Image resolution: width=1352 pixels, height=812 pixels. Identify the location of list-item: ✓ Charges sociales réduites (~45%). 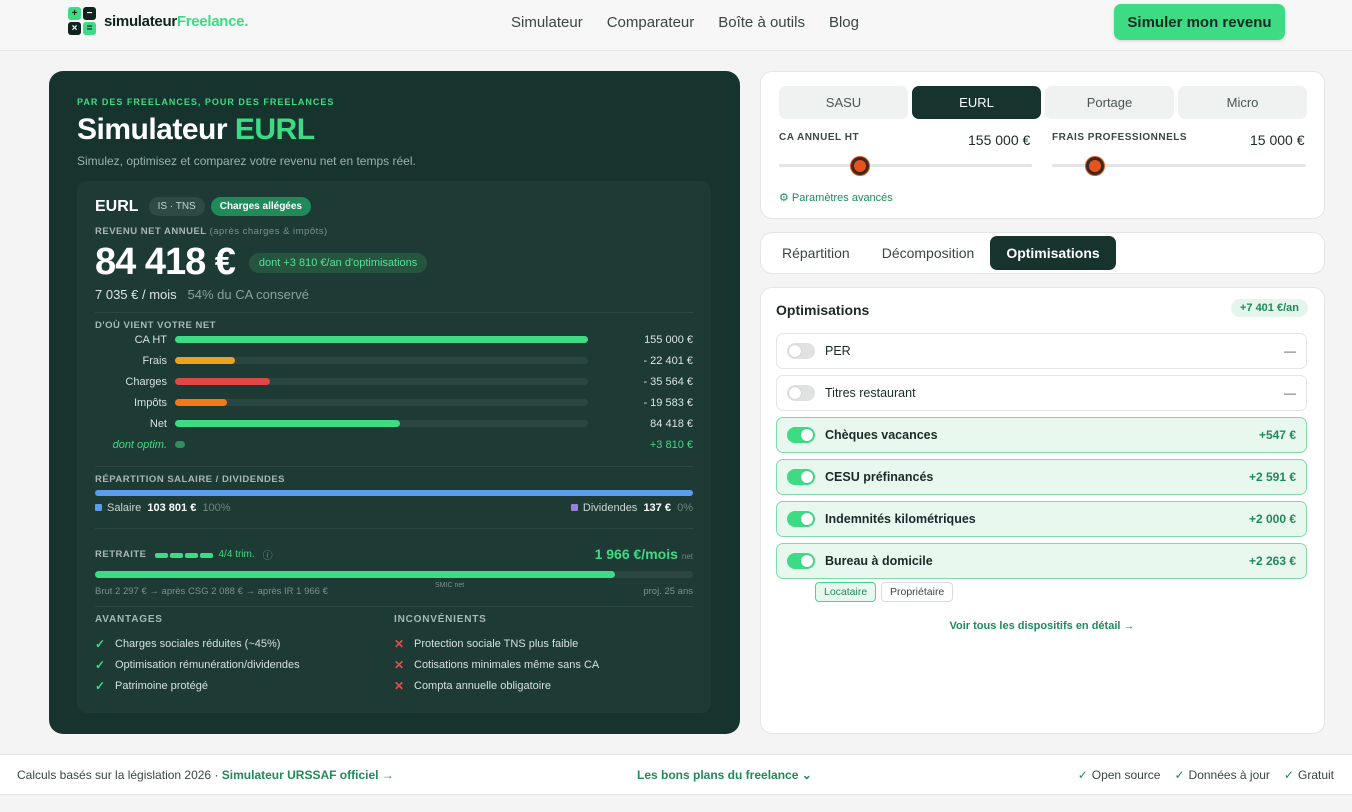
(188, 643).